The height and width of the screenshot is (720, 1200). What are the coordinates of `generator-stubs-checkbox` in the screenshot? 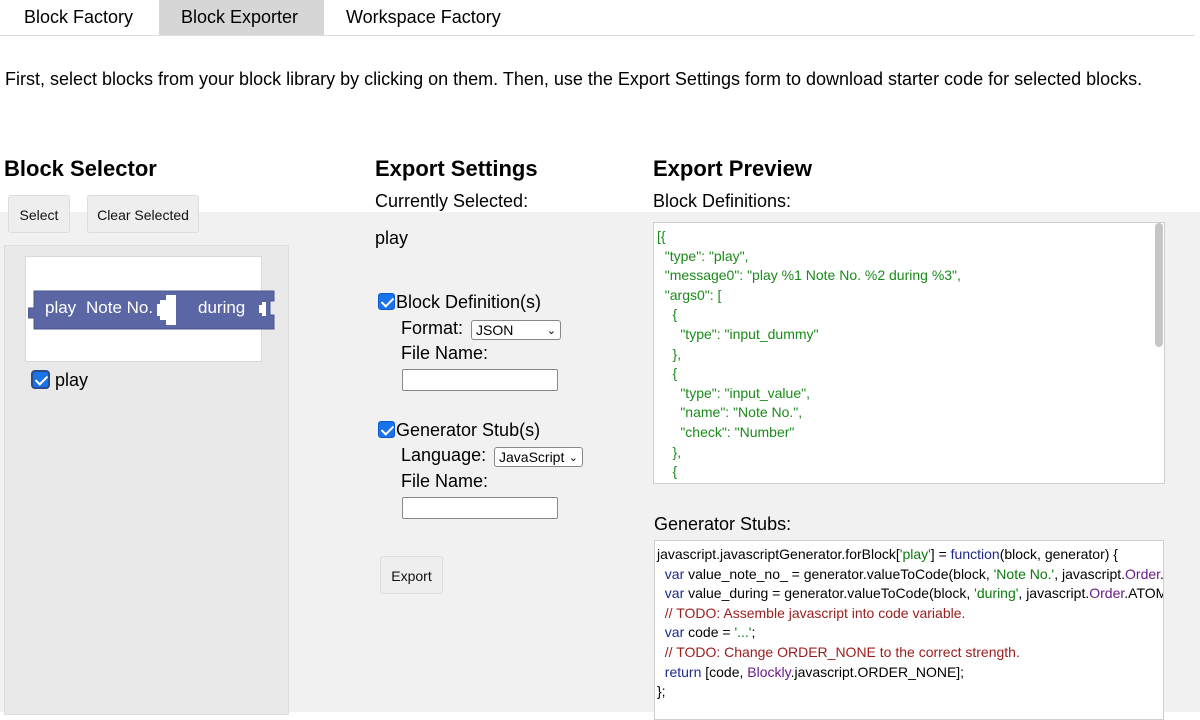 It's located at (386, 429).